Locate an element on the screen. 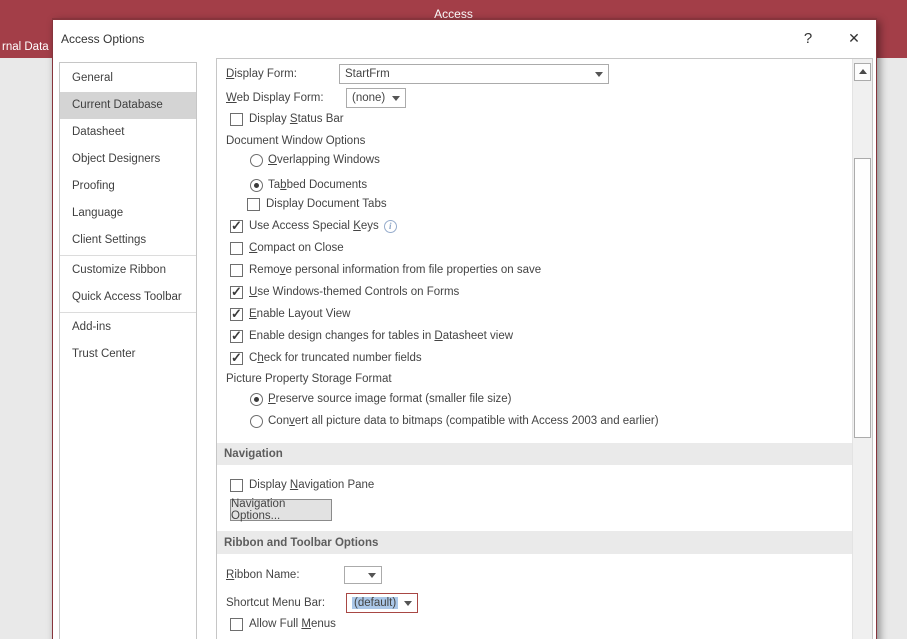 The image size is (907, 639). display-navigation-pane-row: Display Navigation Pane is located at coordinates (534, 485).